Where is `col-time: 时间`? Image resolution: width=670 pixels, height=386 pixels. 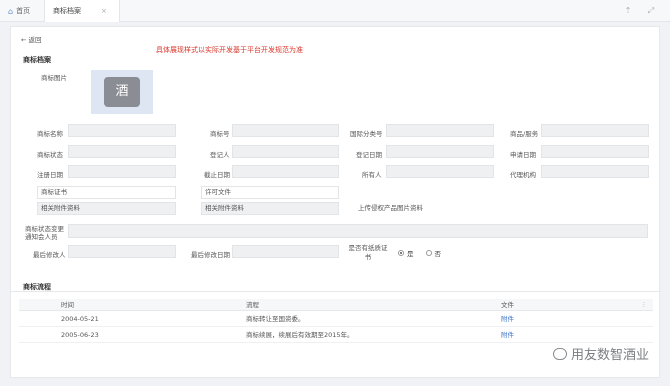
col-time: 时间 is located at coordinates (67, 305).